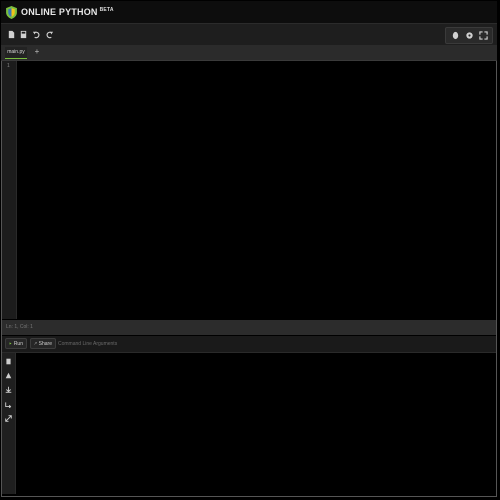 Image resolution: width=500 pixels, height=500 pixels. Describe the element at coordinates (249, 327) in the screenshot. I see `status-bar: Ln: 1, Col: 1` at that location.